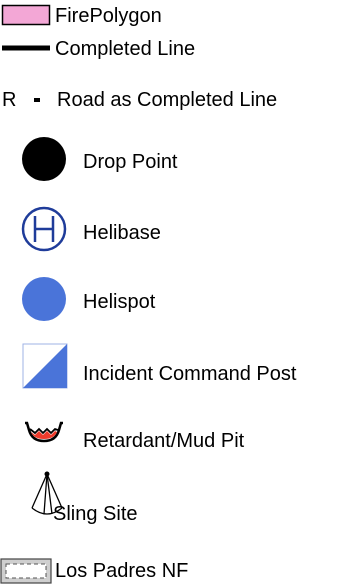 The width and height of the screenshot is (347, 587). Describe the element at coordinates (167, 100) in the screenshot. I see `legend-label: Road as Completed Line` at that location.